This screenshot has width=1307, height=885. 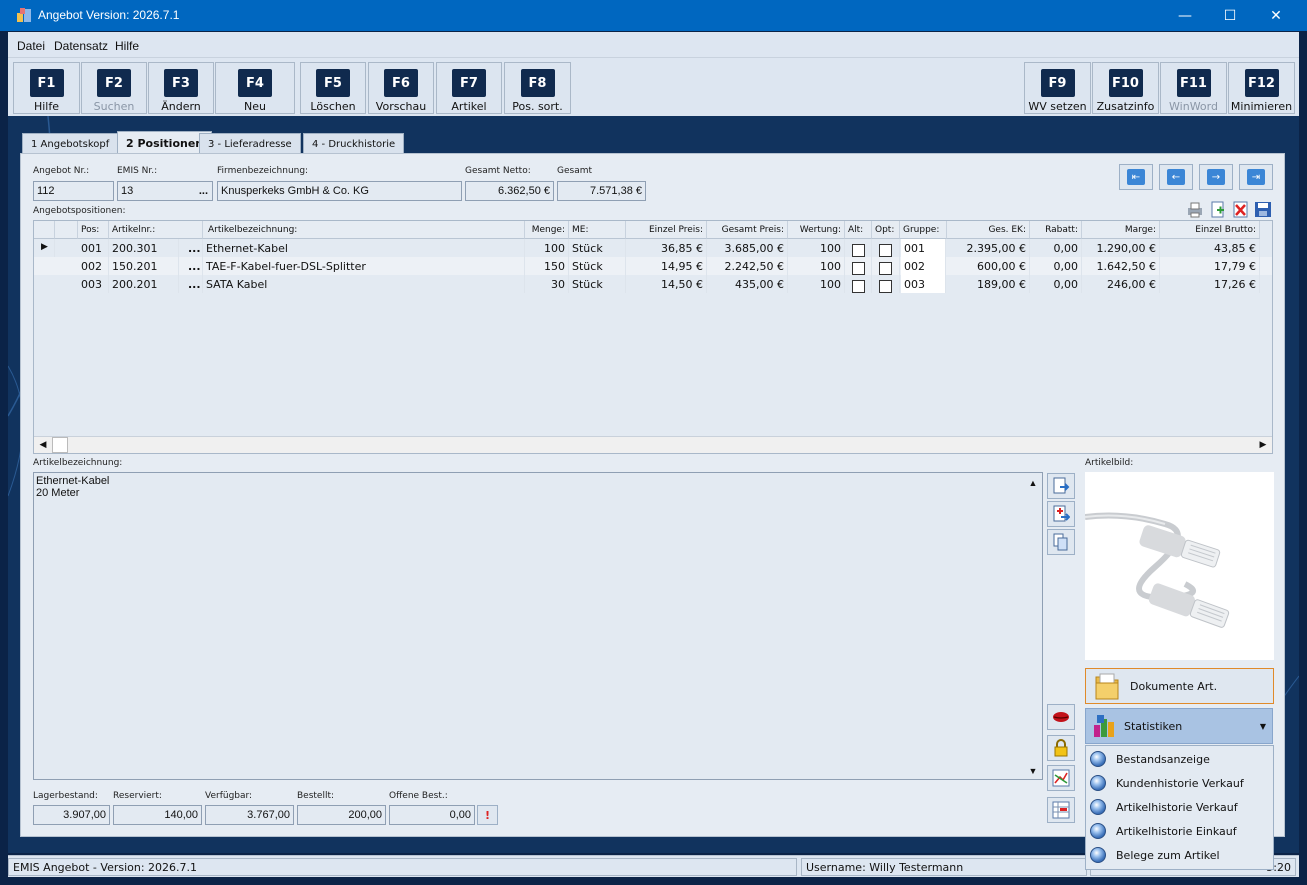 I want to click on col-artikelnr: Artikelnr.:, so click(x=156, y=230).